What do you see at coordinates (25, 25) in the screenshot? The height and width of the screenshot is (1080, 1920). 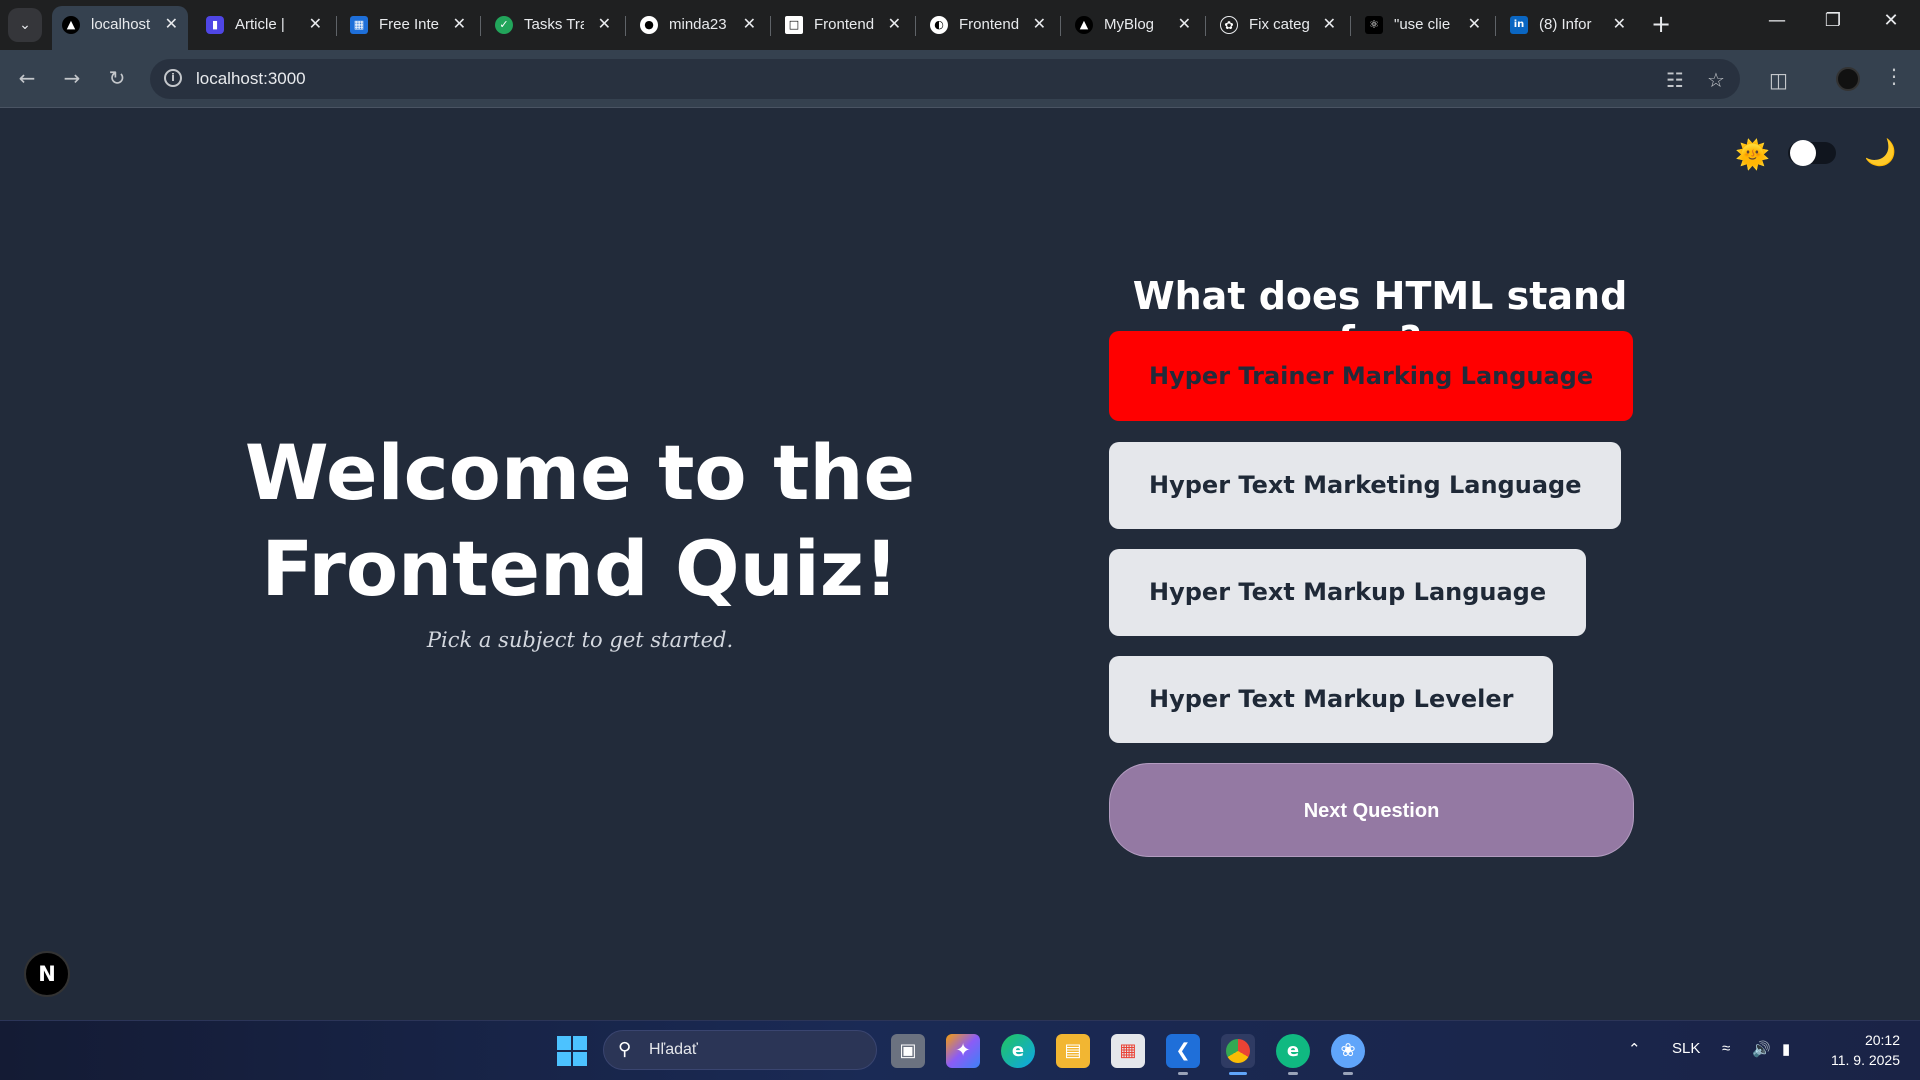 I see `tab-search-chevron-icon: ⌄` at bounding box center [25, 25].